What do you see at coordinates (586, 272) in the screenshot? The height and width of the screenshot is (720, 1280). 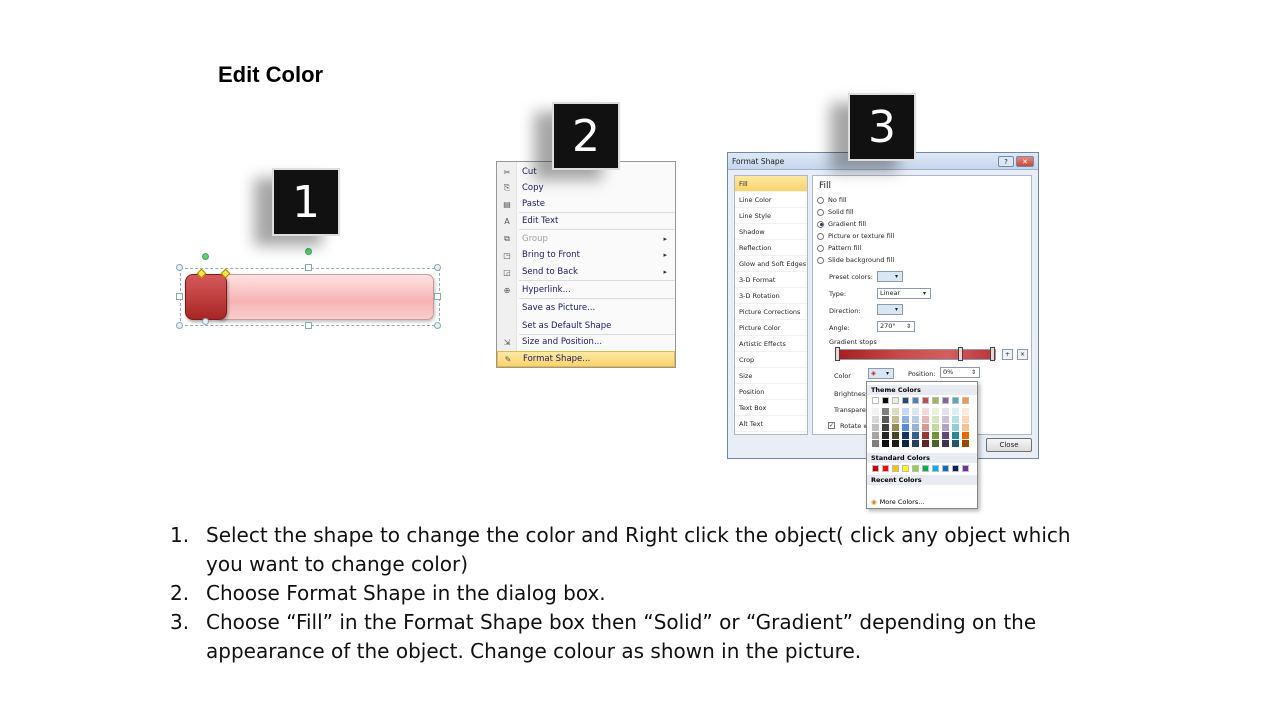 I see `menu-item-send-to-back: ◲ Send to Back ▸` at bounding box center [586, 272].